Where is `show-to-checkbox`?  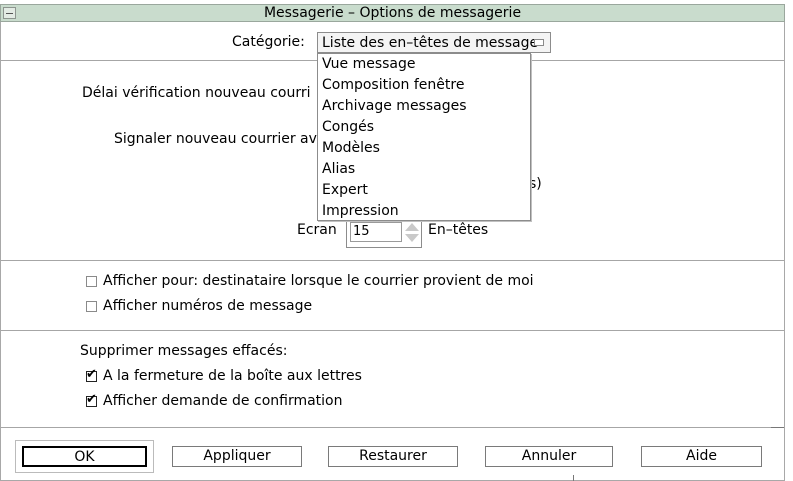 show-to-checkbox is located at coordinates (91, 281).